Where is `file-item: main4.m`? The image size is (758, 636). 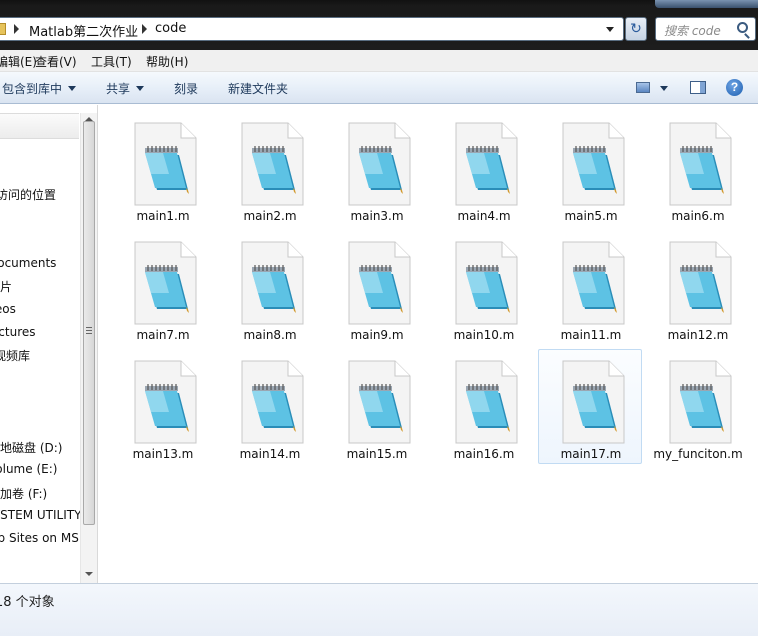 file-item: main4.m is located at coordinates (483, 168).